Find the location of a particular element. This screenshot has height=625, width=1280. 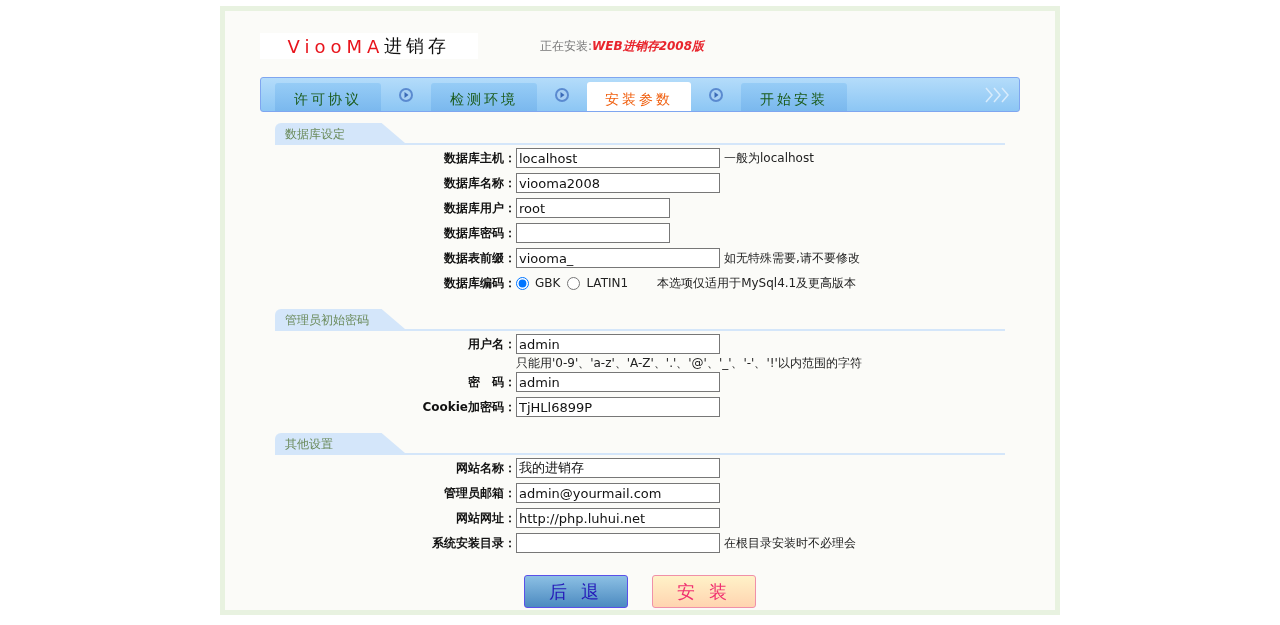

section-title: 数据库设定 is located at coordinates (340, 133).